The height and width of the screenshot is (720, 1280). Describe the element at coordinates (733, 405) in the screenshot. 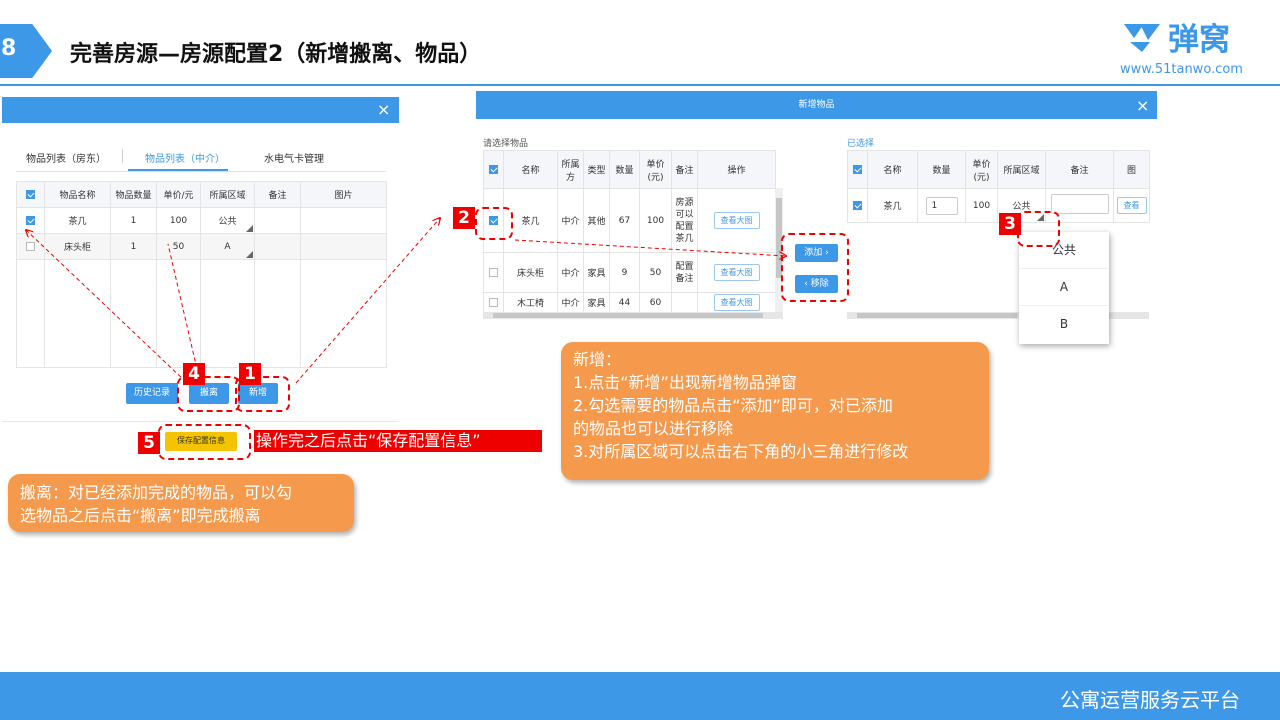

I see `callout-line: 2.勾选需要的物品点击“添加”即可，对已添加` at that location.